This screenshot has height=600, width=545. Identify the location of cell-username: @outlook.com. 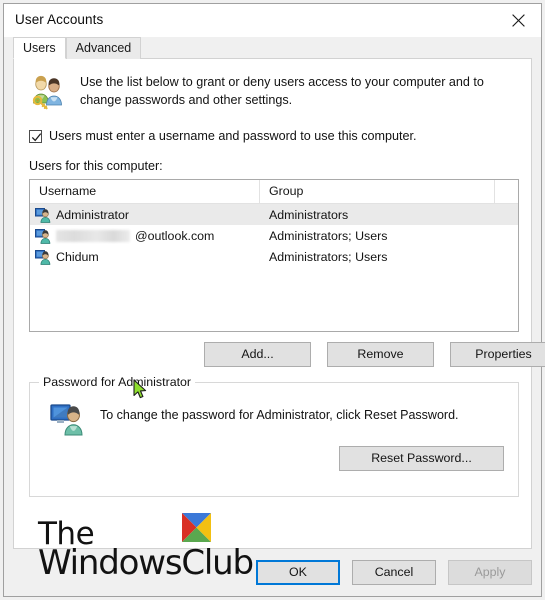
(145, 236).